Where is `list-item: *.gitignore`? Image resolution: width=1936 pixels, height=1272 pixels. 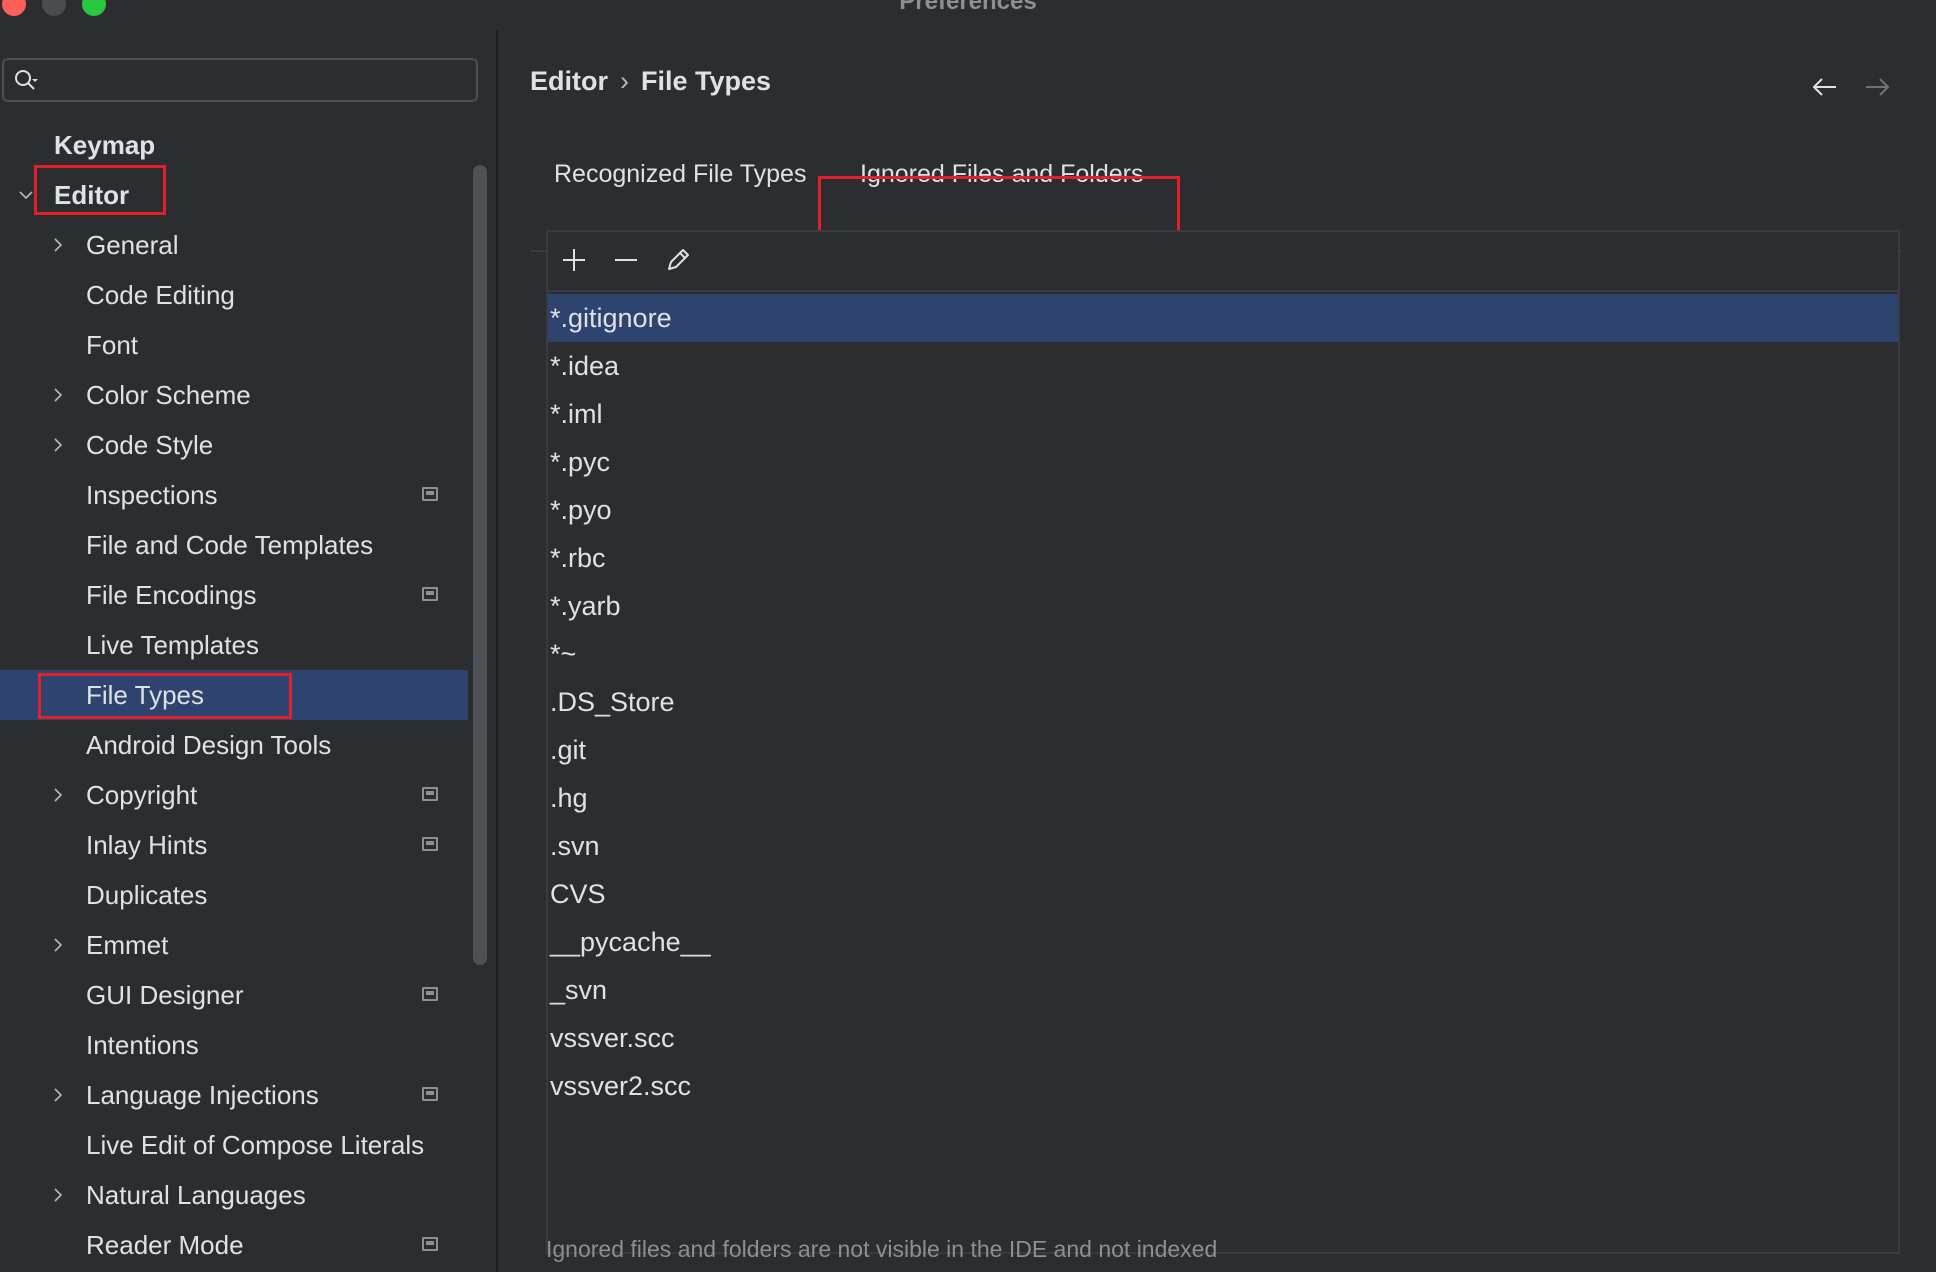
list-item: *.gitignore is located at coordinates (1223, 318).